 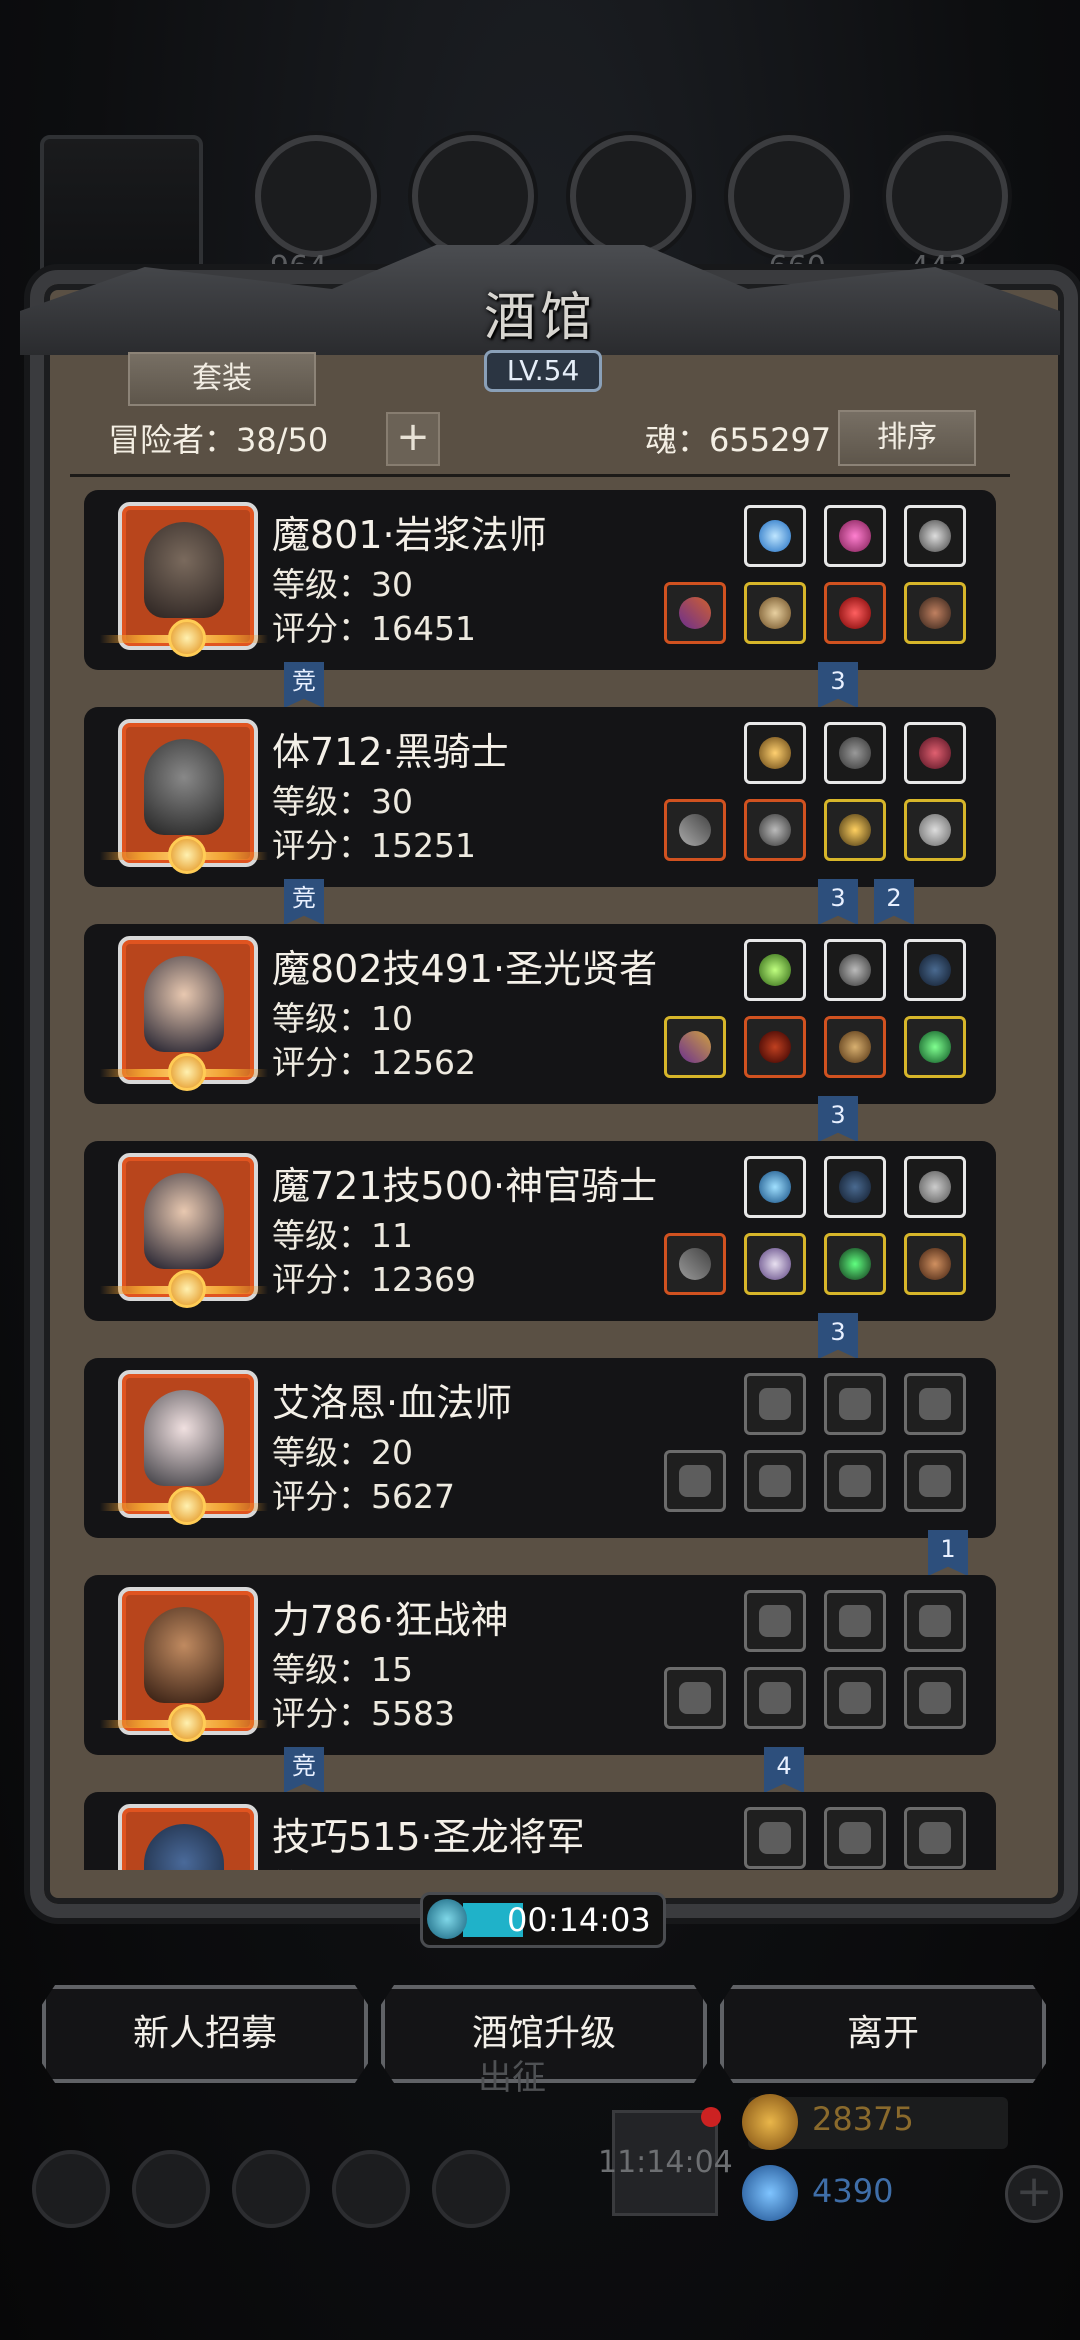 What do you see at coordinates (374, 628) in the screenshot?
I see `adventurer-score: 评分：16451` at bounding box center [374, 628].